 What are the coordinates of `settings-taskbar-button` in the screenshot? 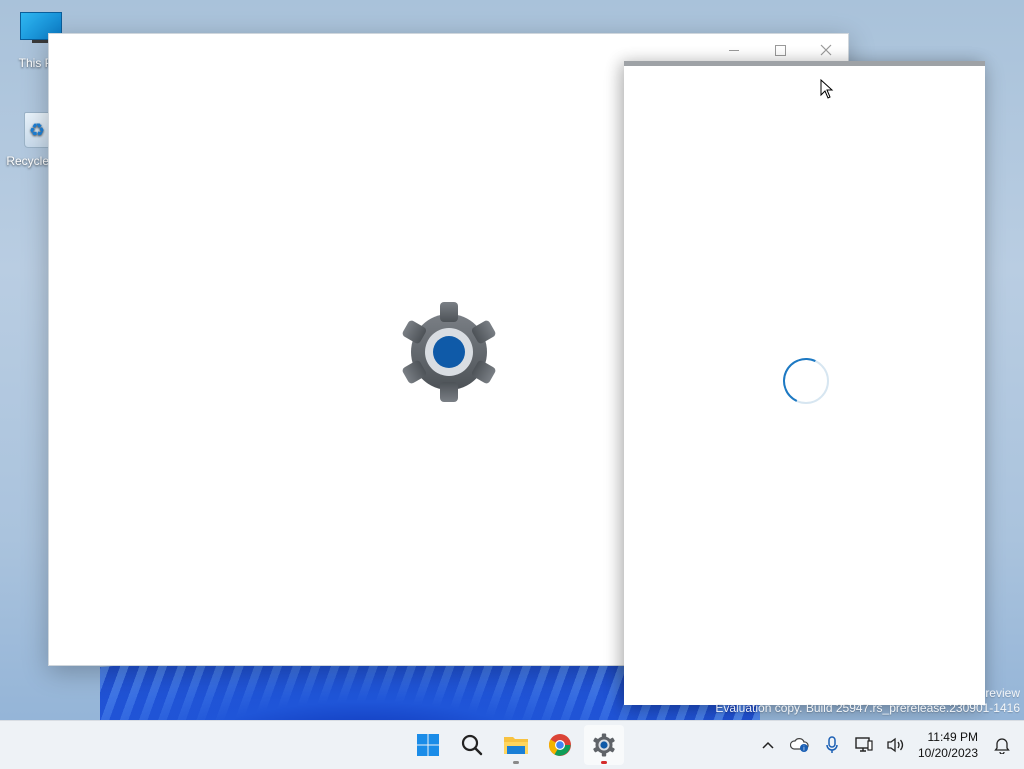 It's located at (604, 745).